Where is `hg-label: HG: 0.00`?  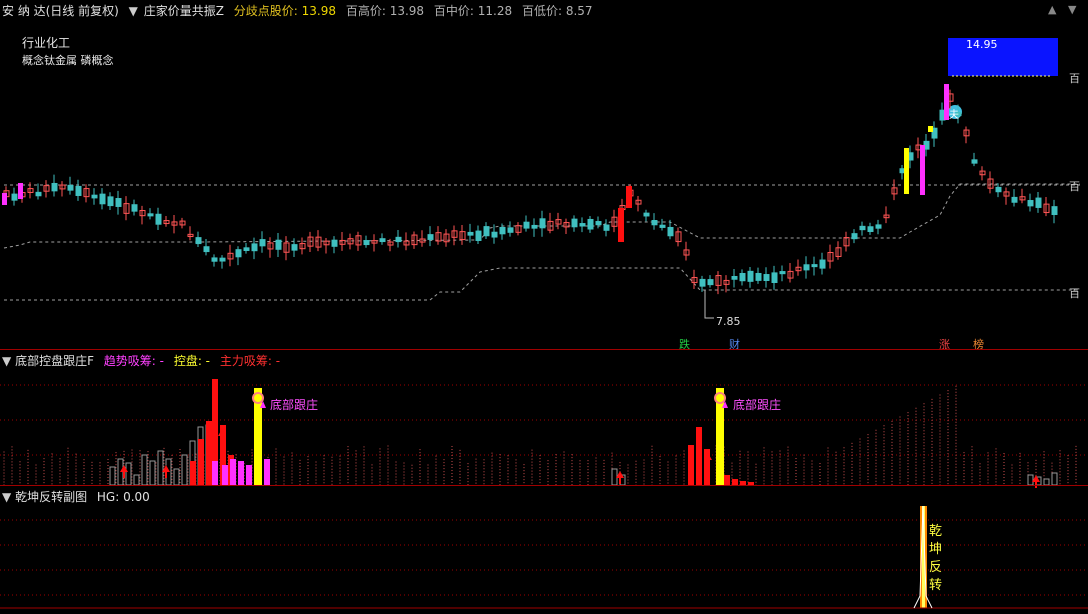 hg-label: HG: 0.00 is located at coordinates (123, 497).